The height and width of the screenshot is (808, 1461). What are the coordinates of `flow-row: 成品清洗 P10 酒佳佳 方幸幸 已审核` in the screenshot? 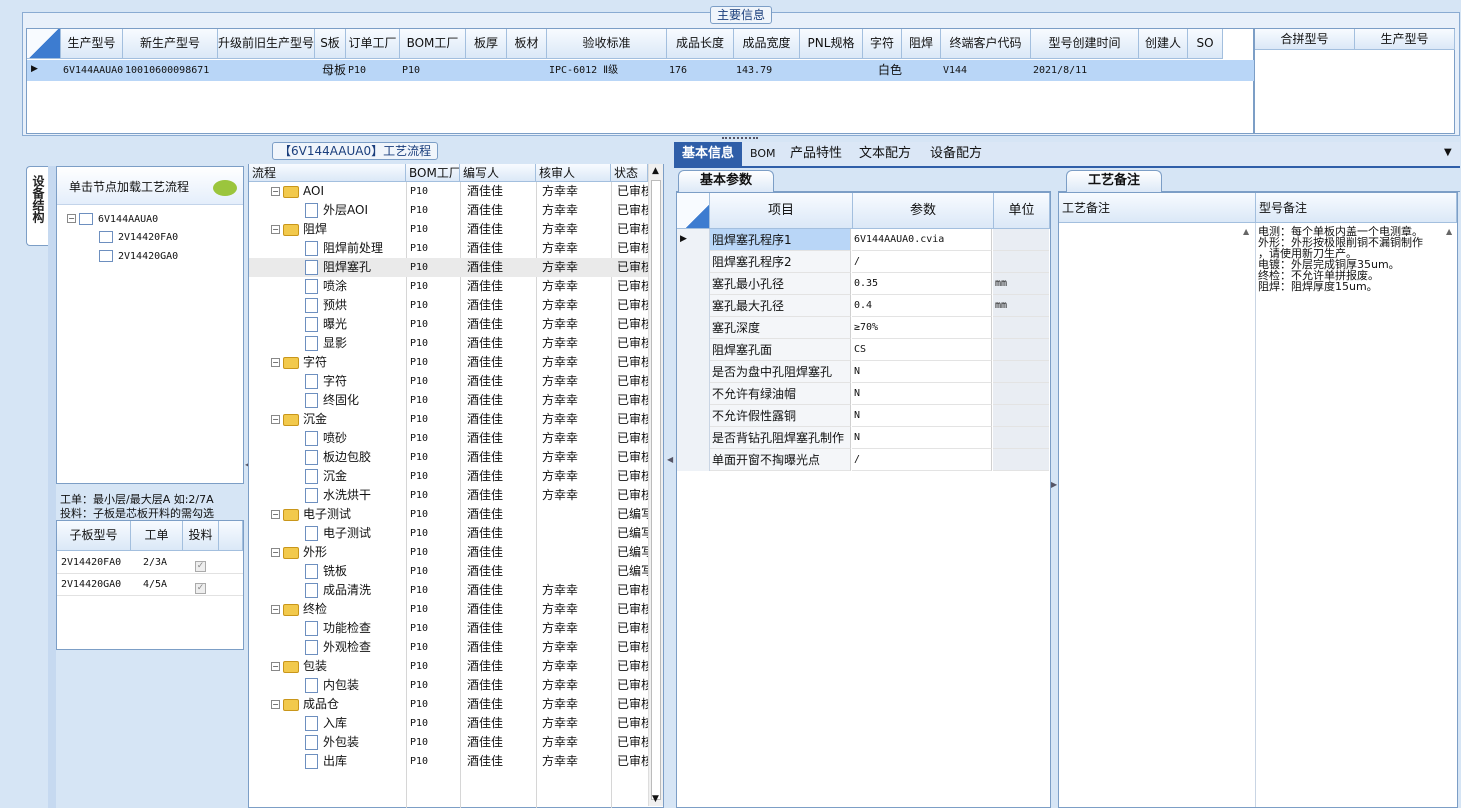 It's located at (448, 590).